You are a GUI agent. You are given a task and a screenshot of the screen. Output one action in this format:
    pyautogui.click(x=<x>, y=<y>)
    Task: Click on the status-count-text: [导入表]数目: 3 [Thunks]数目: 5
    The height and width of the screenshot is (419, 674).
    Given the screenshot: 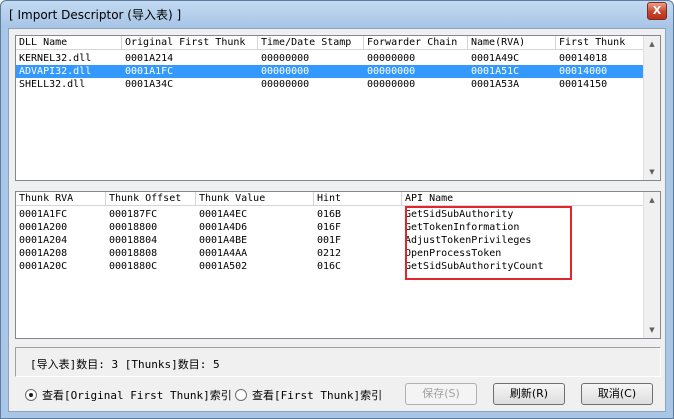 What is the action you would take?
    pyautogui.click(x=125, y=364)
    